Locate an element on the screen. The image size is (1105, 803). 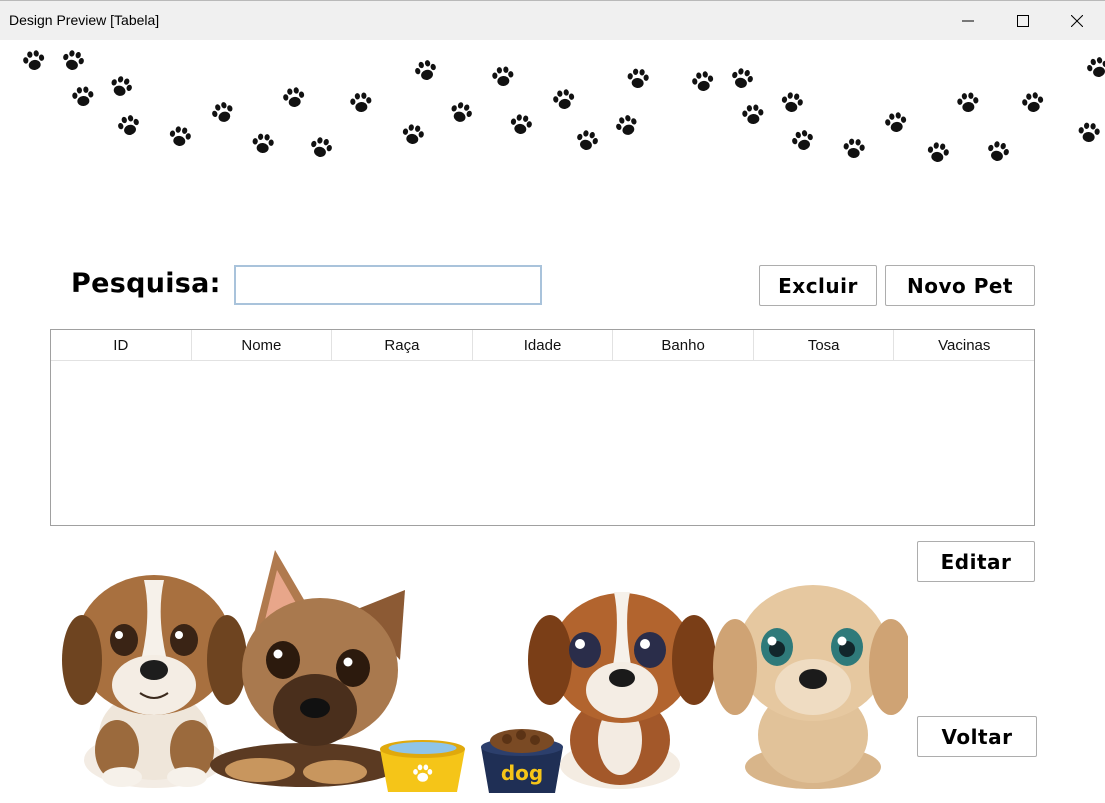
maximize-icon is located at coordinates (1023, 21).